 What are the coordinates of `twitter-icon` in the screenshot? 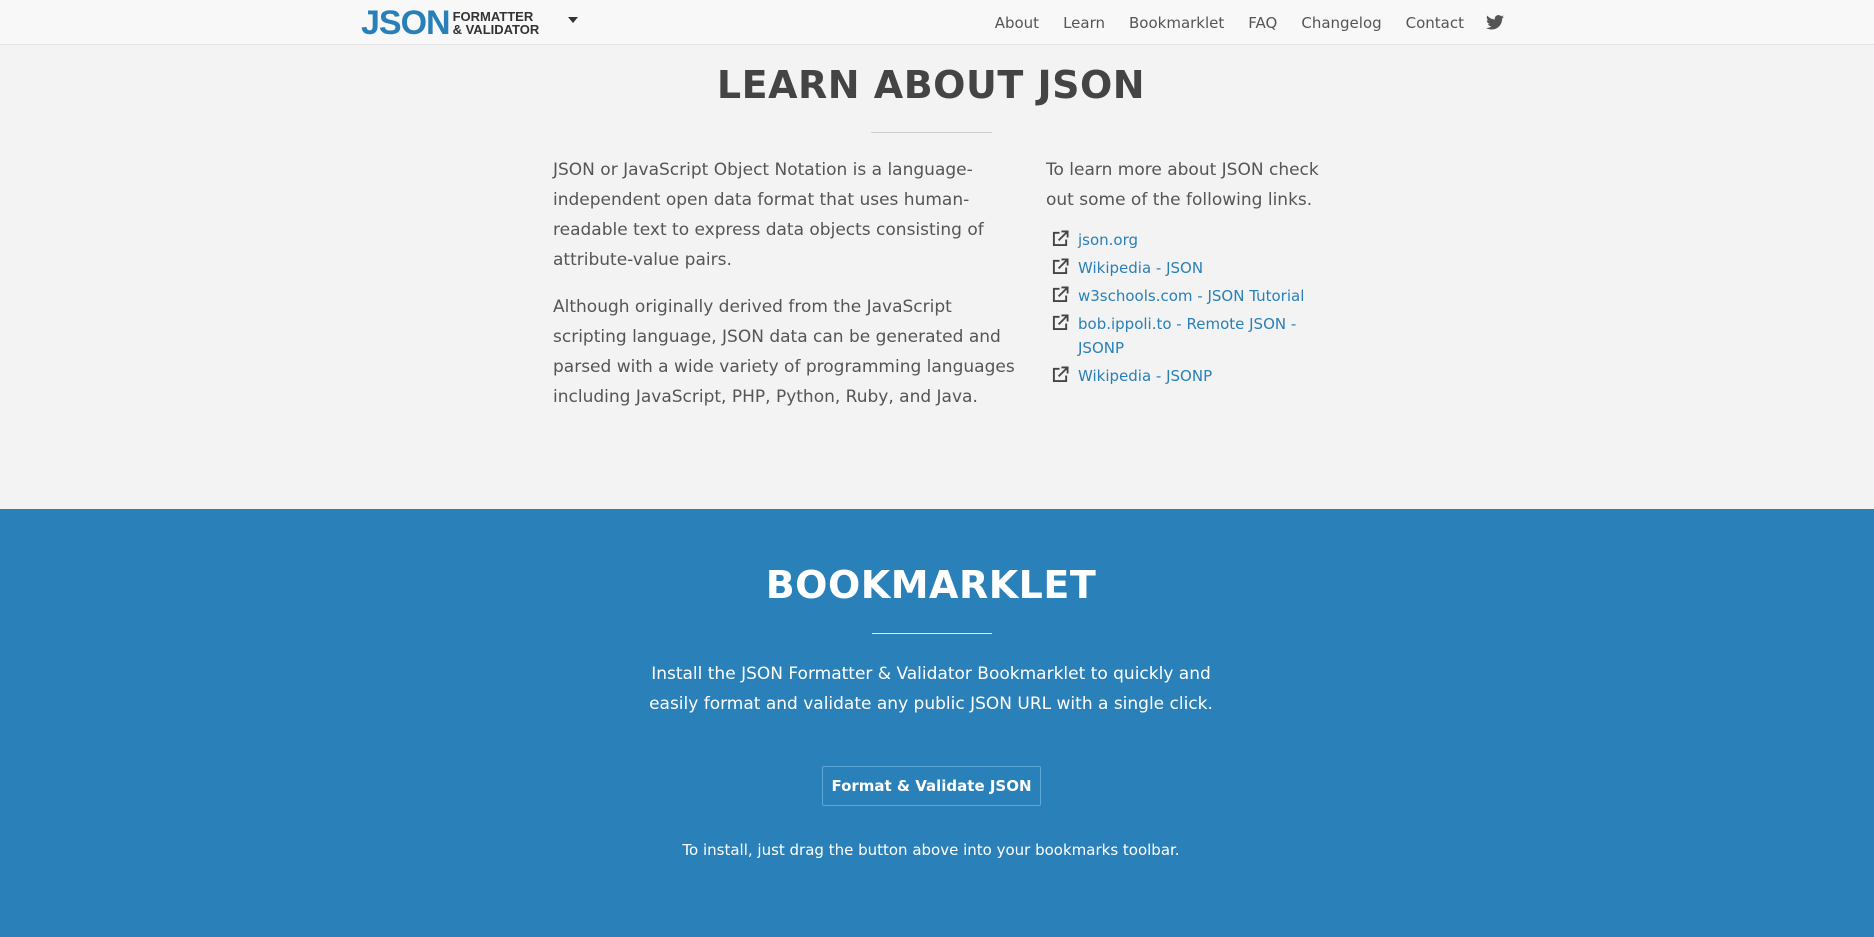 It's located at (1495, 22).